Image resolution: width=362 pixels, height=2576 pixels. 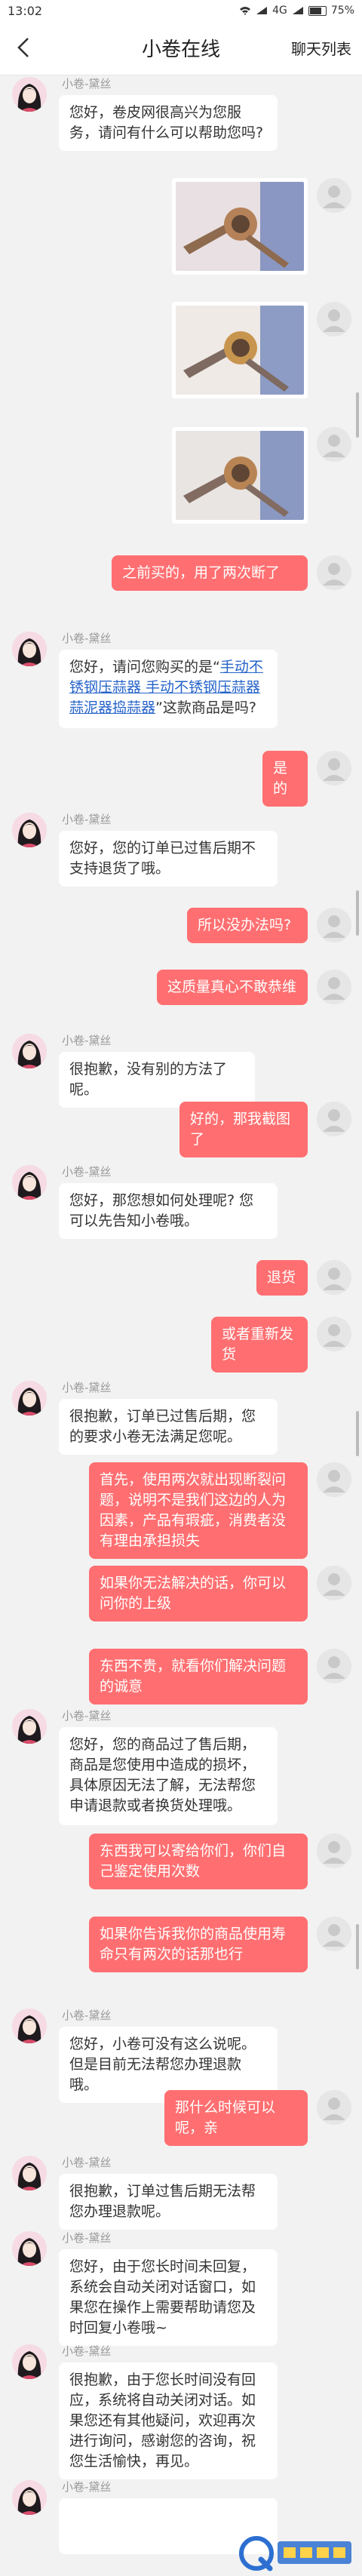 I want to click on agent-message: 小卷-黛丝您好，那您想如何处理呢? 您可以先告知小卷哦。, so click(x=181, y=1204).